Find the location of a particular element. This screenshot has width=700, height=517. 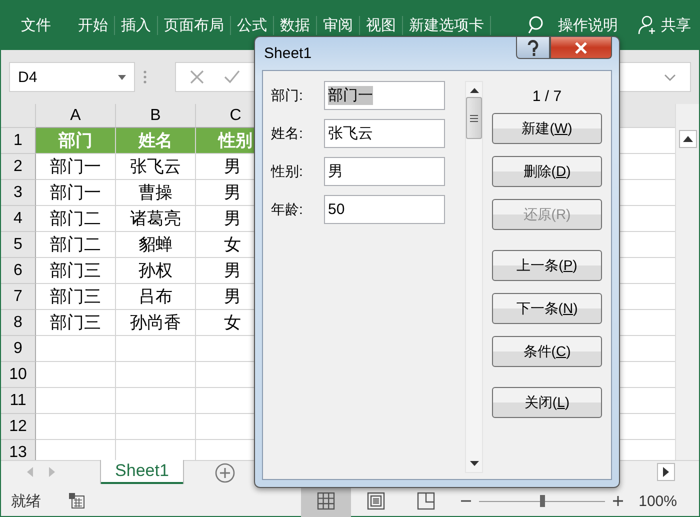

help-icon is located at coordinates (533, 48).